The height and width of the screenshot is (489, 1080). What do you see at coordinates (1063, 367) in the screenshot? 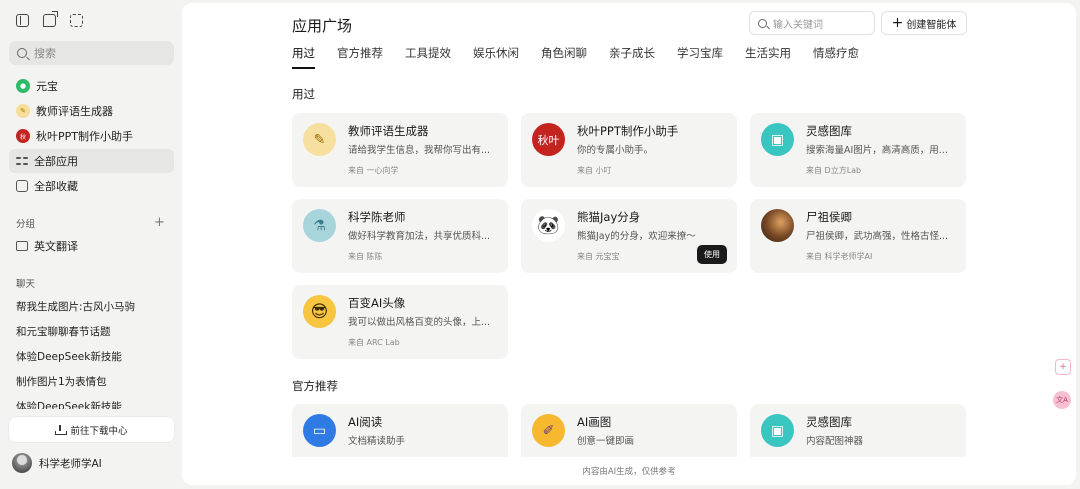
I see `add-widget-icon: +` at bounding box center [1063, 367].